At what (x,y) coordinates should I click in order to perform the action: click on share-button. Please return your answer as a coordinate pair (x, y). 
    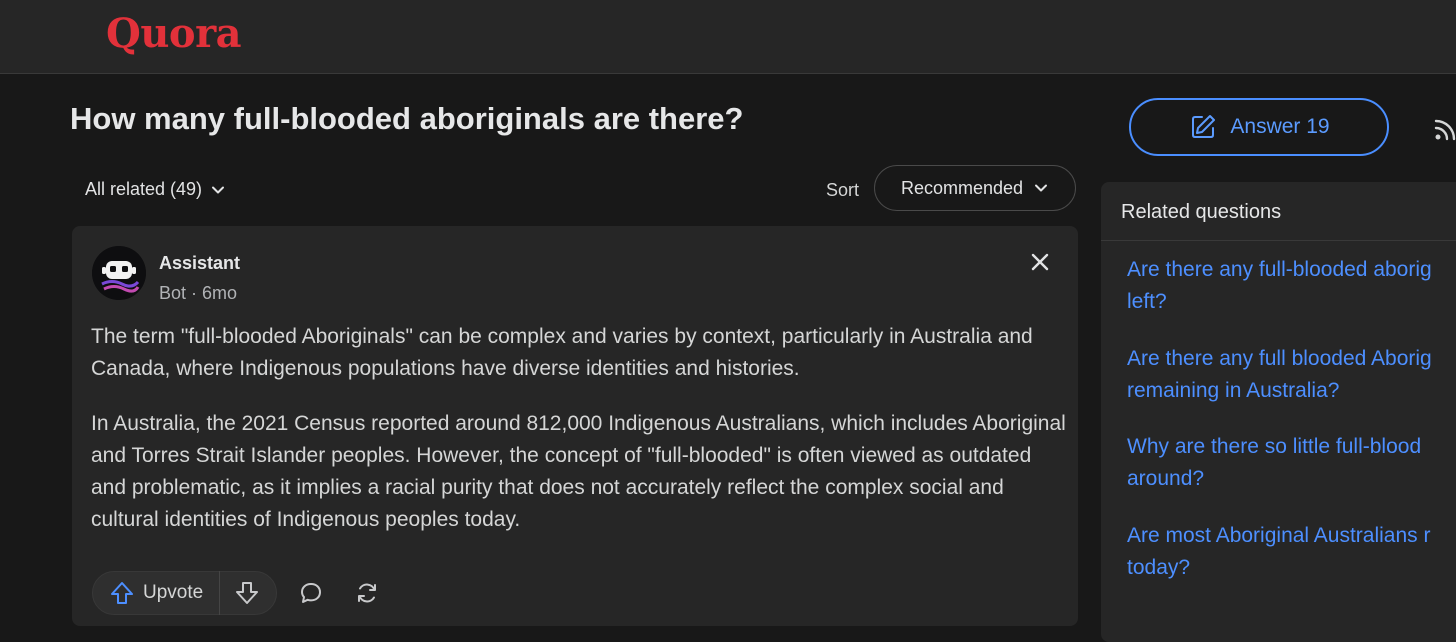
    Looking at the image, I should click on (367, 593).